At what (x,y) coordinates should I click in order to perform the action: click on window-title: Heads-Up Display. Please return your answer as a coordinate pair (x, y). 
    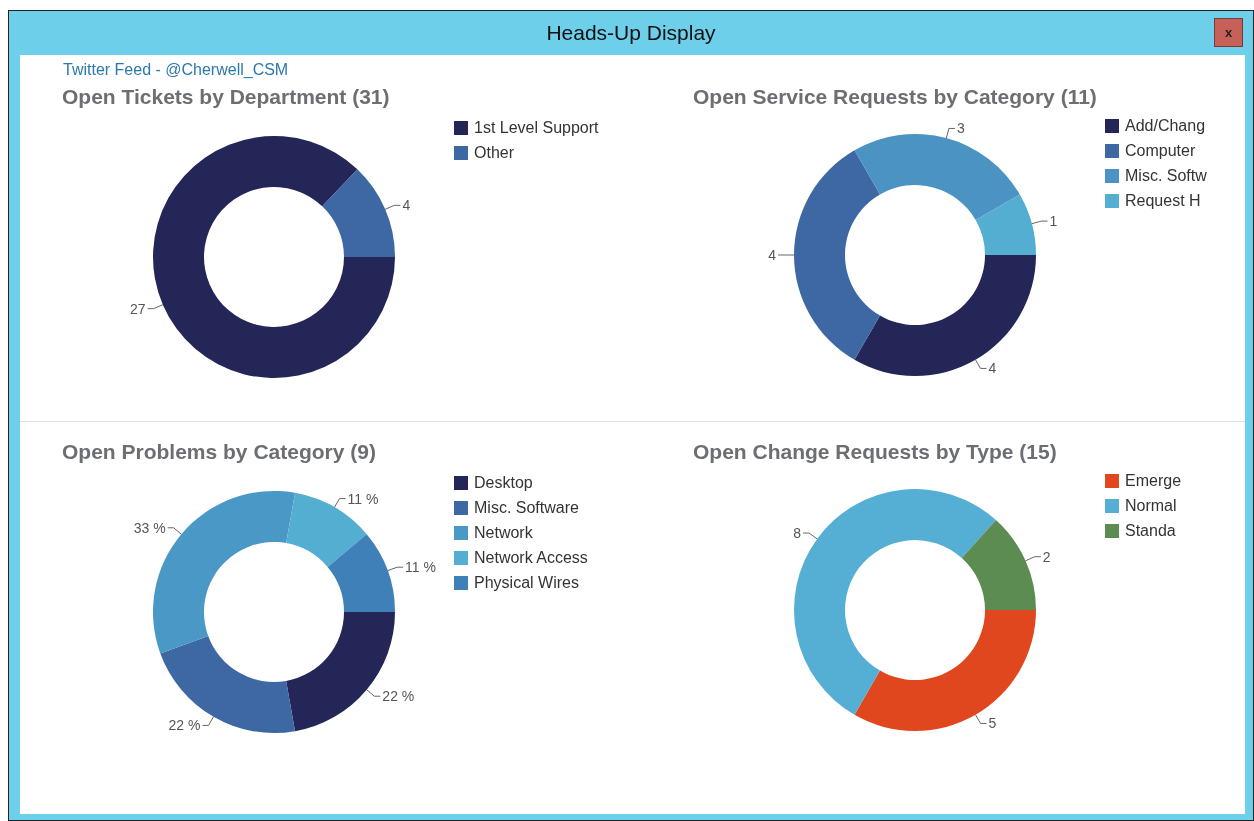
    Looking at the image, I should click on (631, 33).